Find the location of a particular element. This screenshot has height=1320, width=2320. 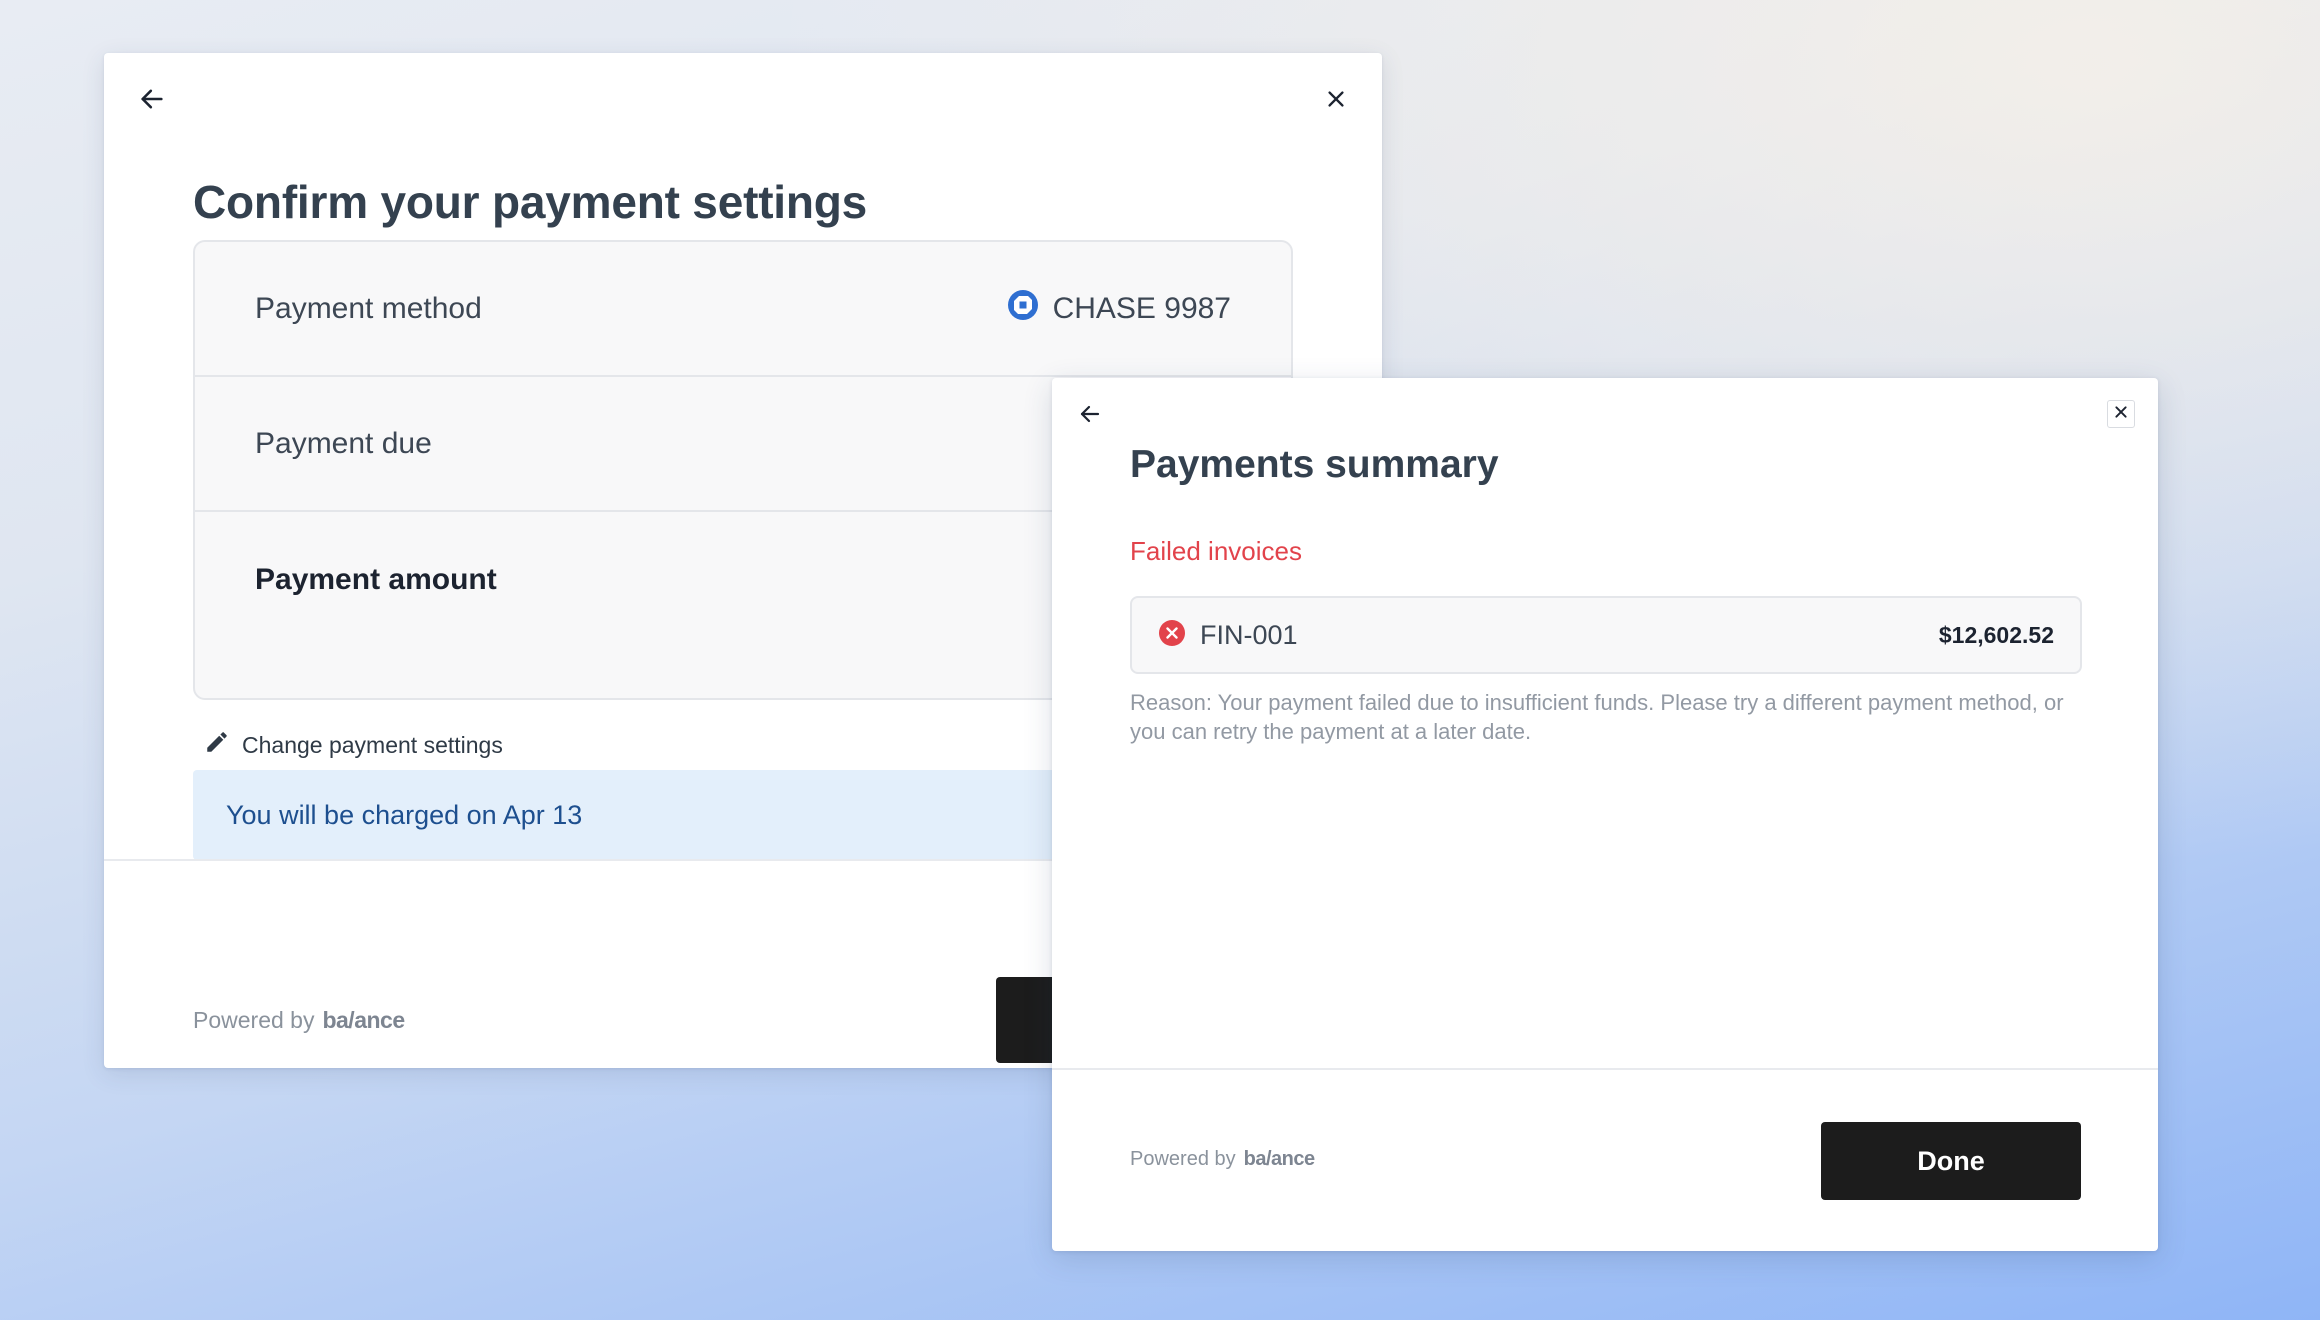

invoice-id: FIN-001 is located at coordinates (1249, 634).